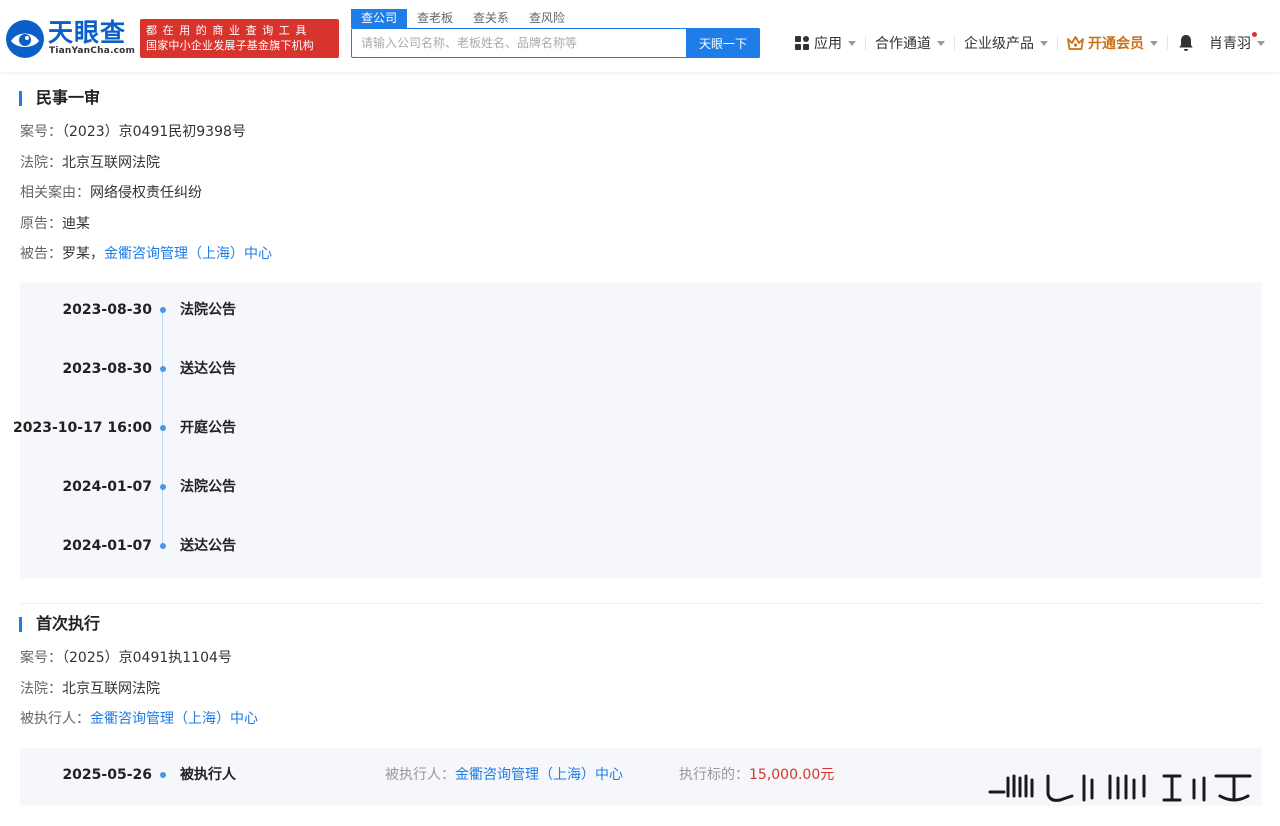 Image resolution: width=1280 pixels, height=826 pixels. I want to click on executed-person-label: 被执行人：, so click(55, 719).